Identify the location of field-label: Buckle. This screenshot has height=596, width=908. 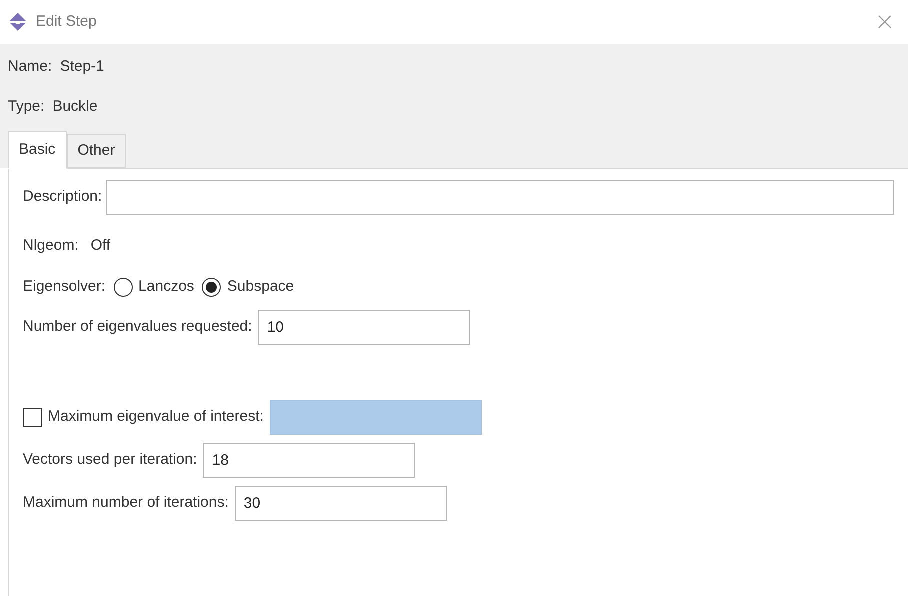
(75, 106).